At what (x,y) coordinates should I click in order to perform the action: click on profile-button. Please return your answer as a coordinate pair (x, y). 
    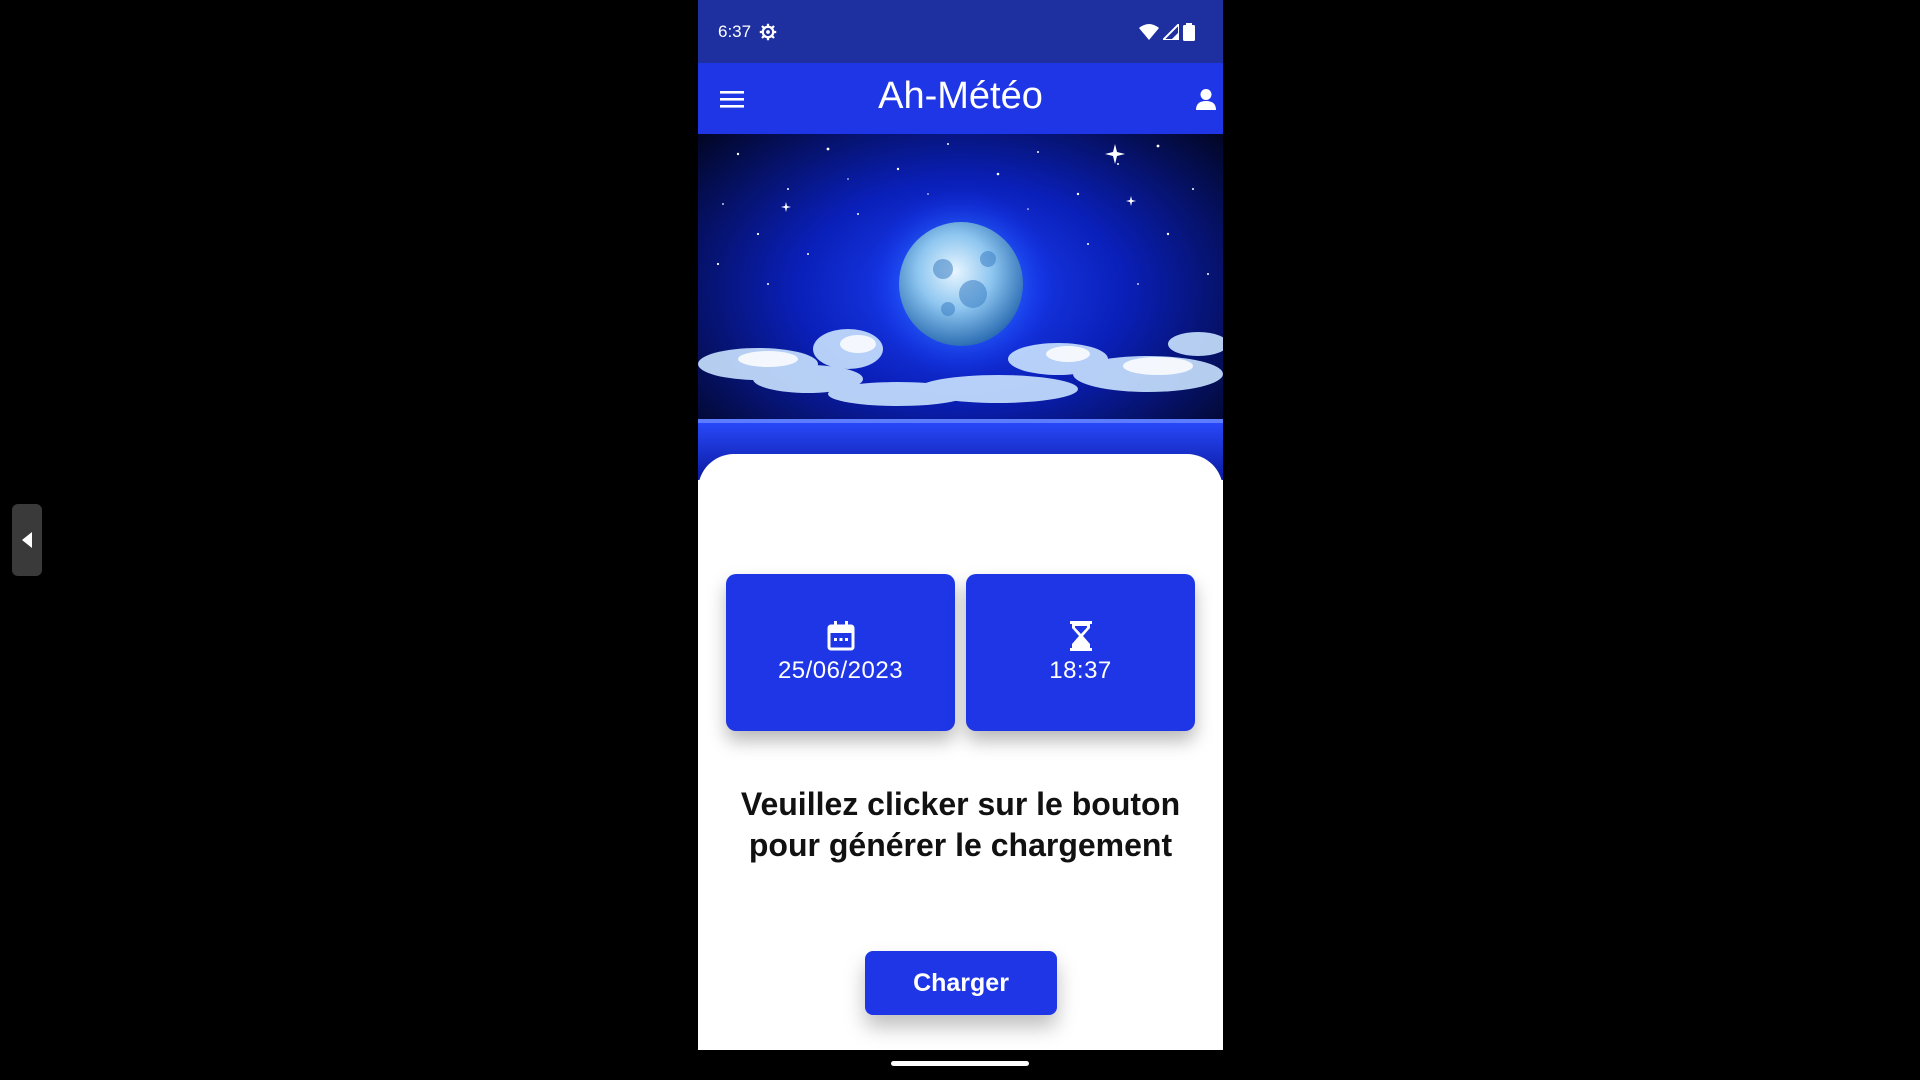
    Looking at the image, I should click on (1206, 99).